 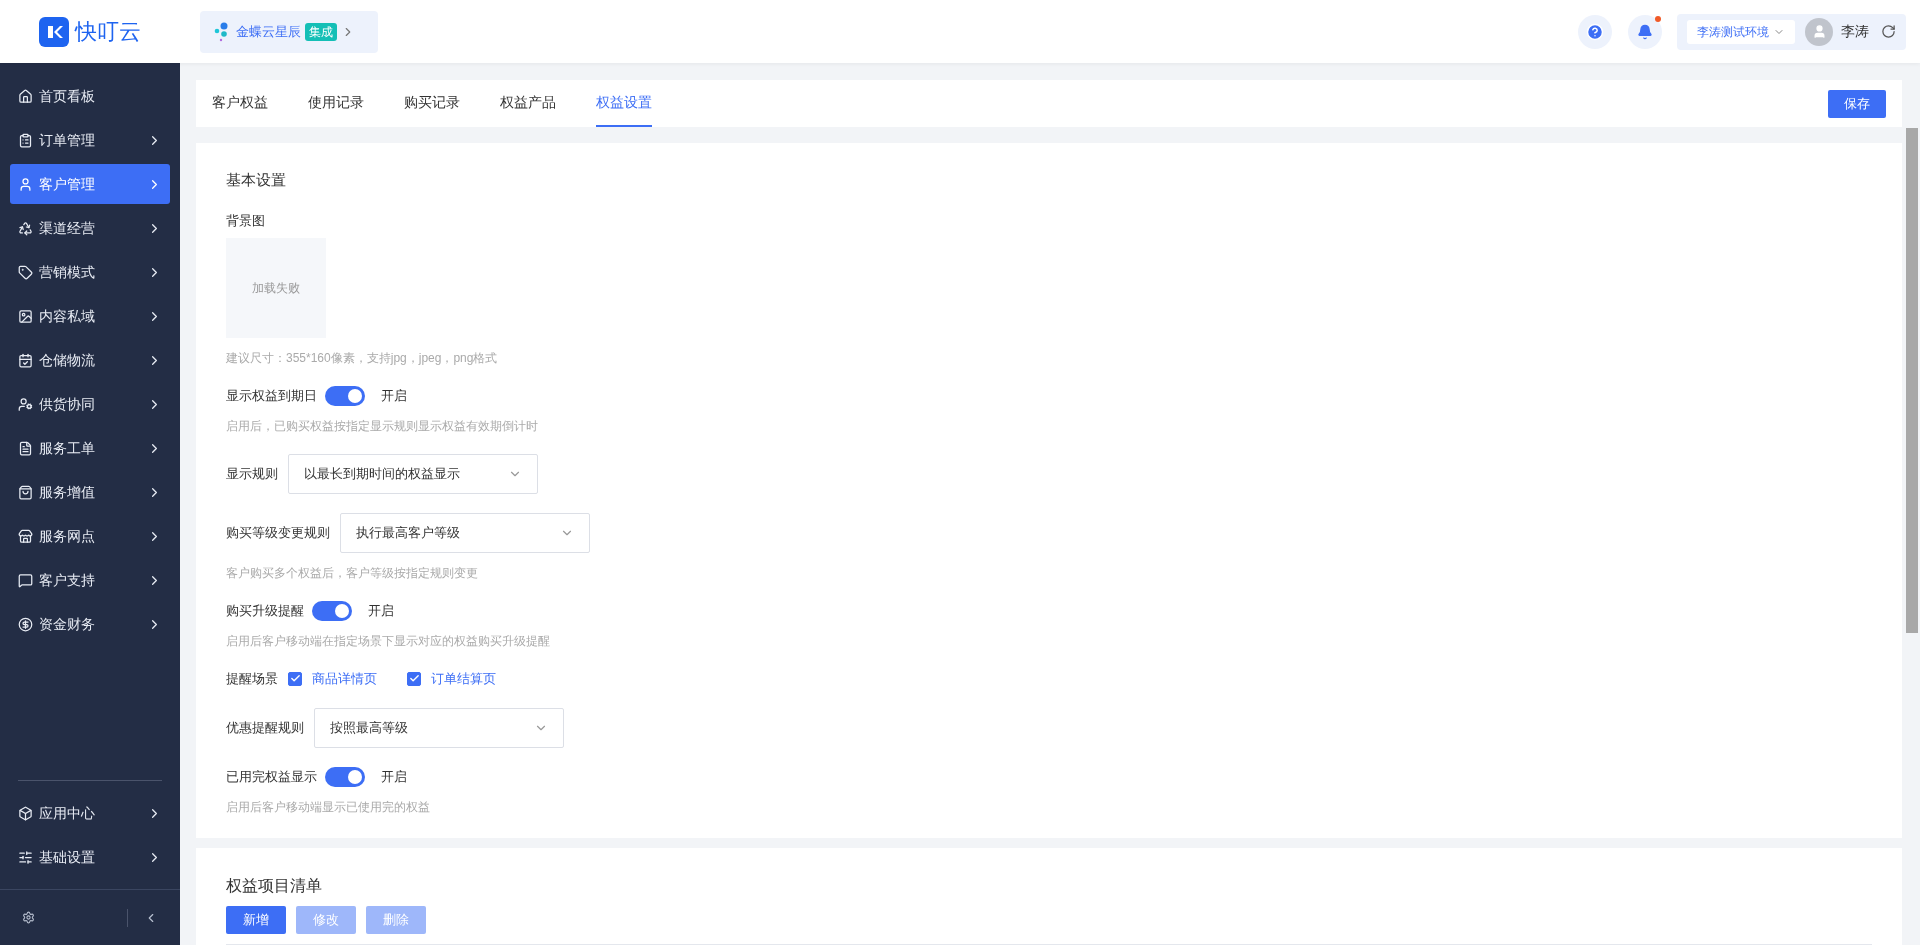 I want to click on checkbox-label: 订单结算页, so click(x=463, y=679).